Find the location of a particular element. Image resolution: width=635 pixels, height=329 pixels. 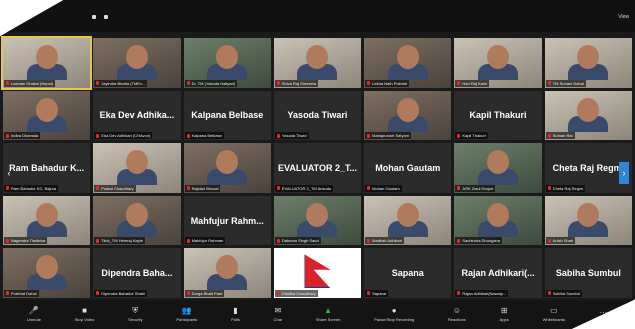

participant-tile: Yasoda Tiwari Yasoda Tiwari is located at coordinates (317, 115).